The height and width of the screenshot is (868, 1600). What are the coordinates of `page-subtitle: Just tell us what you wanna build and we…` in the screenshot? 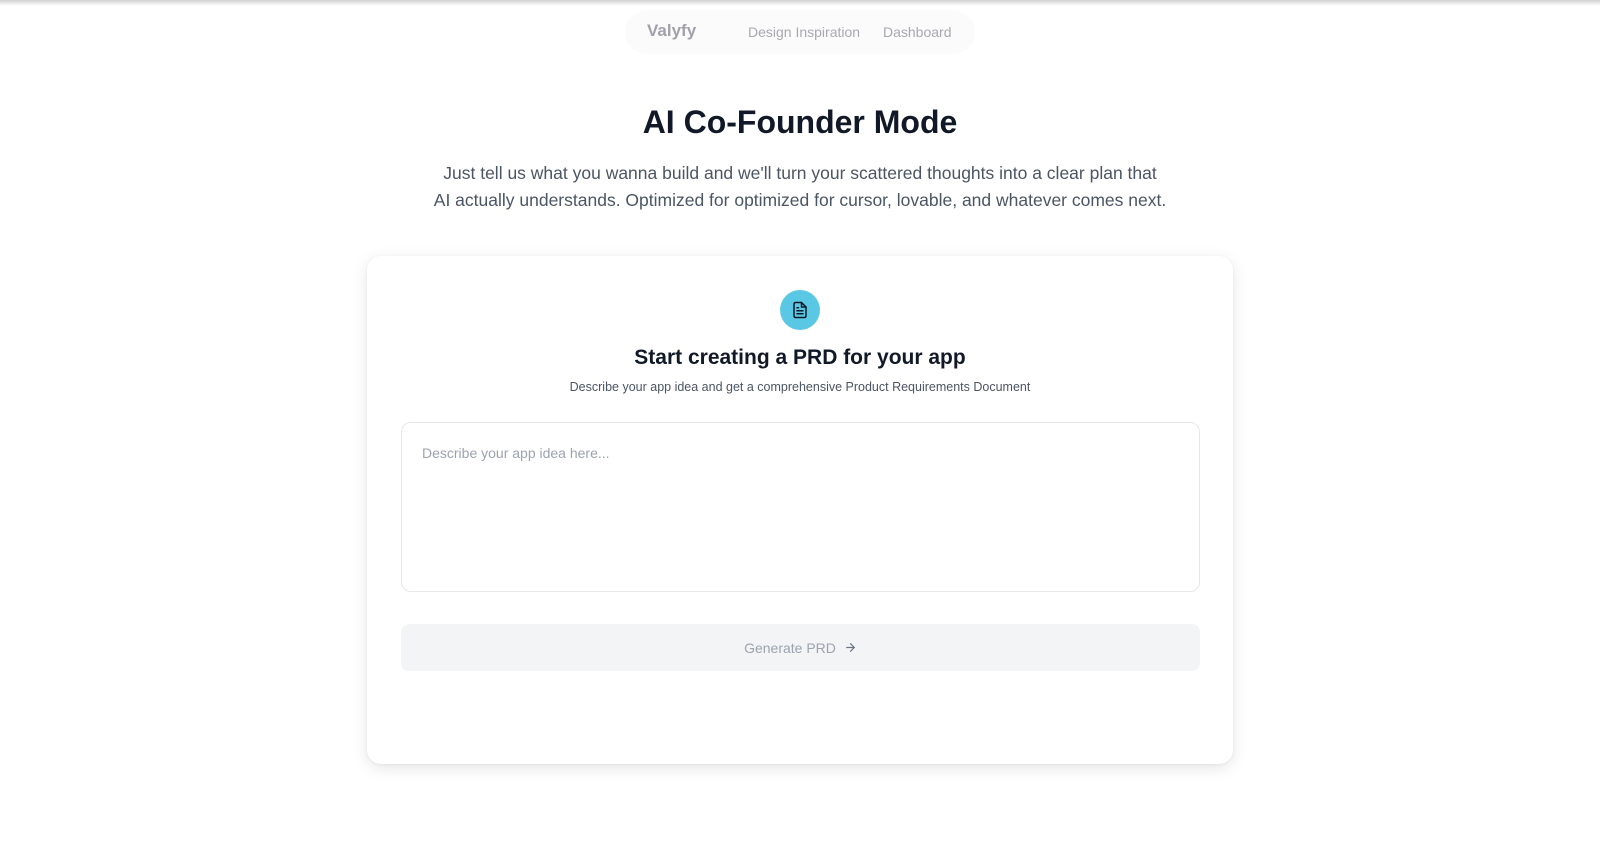 It's located at (800, 187).